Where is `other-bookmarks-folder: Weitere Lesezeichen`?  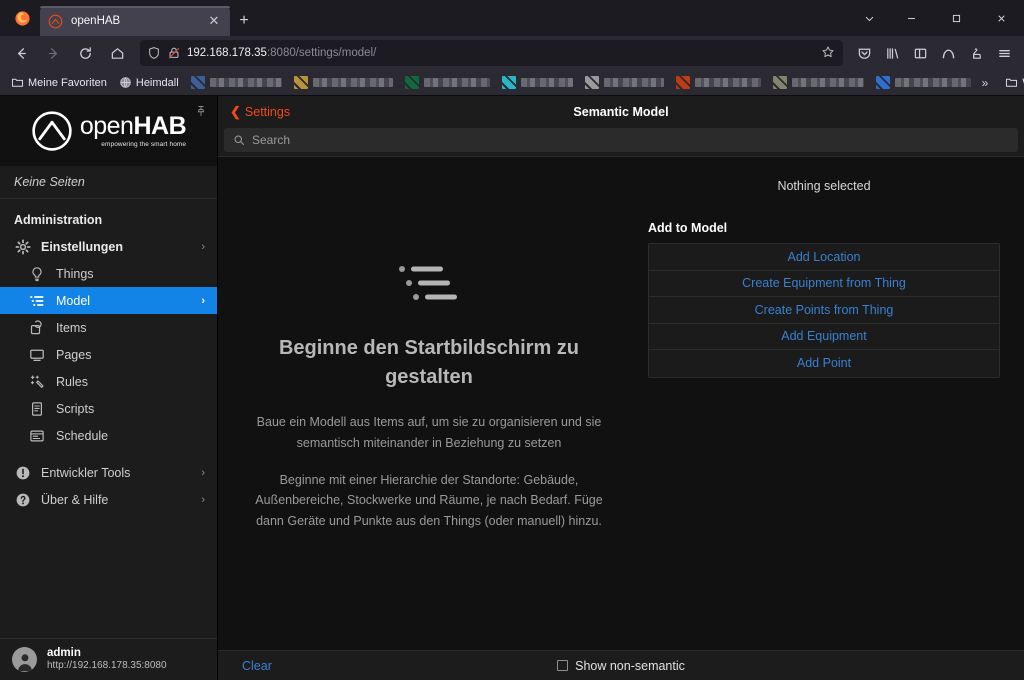
other-bookmarks-folder: Weitere Lesezeichen is located at coordinates (1012, 82).